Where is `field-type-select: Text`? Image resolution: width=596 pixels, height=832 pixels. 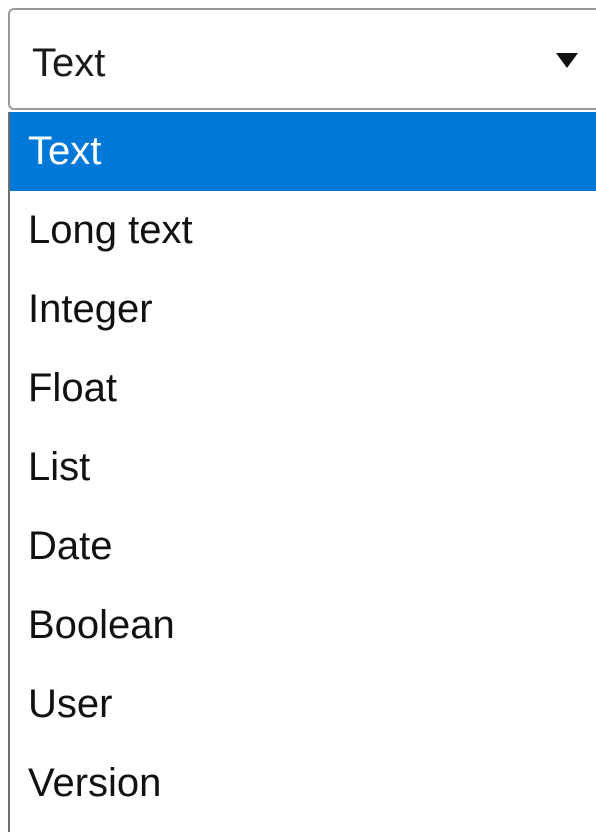
field-type-select: Text is located at coordinates (302, 59).